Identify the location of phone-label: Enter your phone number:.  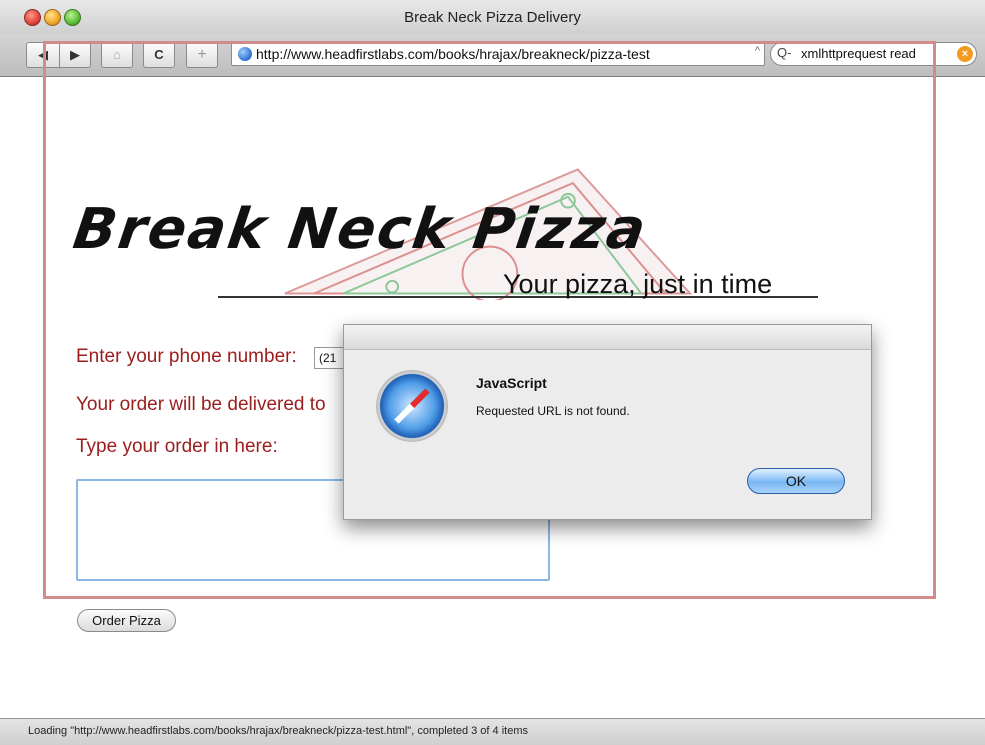
(186, 356).